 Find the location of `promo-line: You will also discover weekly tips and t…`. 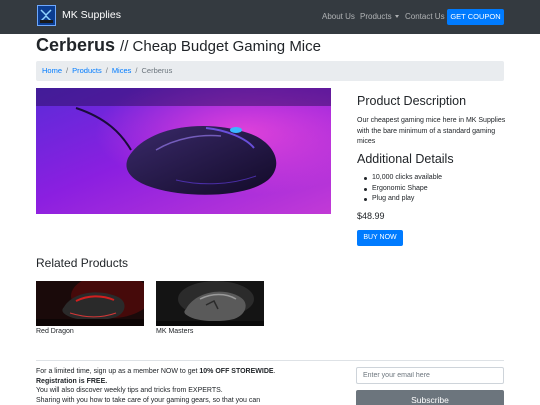

promo-line: You will also discover weekly tips and t… is located at coordinates (129, 390).